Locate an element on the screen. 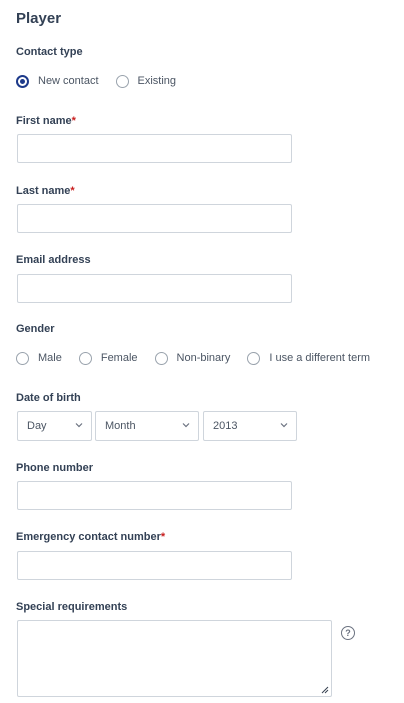 This screenshot has width=404, height=703. radio-different-term: I use a different term is located at coordinates (309, 358).